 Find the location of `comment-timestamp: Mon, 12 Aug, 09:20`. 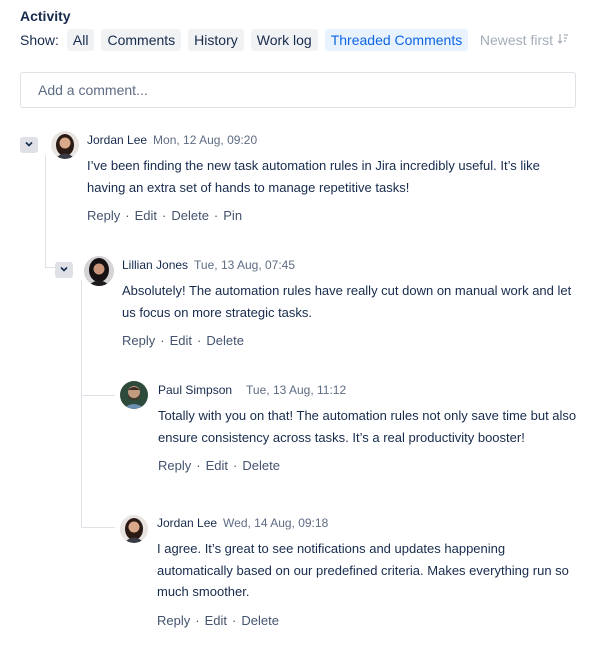

comment-timestamp: Mon, 12 Aug, 09:20 is located at coordinates (205, 140).